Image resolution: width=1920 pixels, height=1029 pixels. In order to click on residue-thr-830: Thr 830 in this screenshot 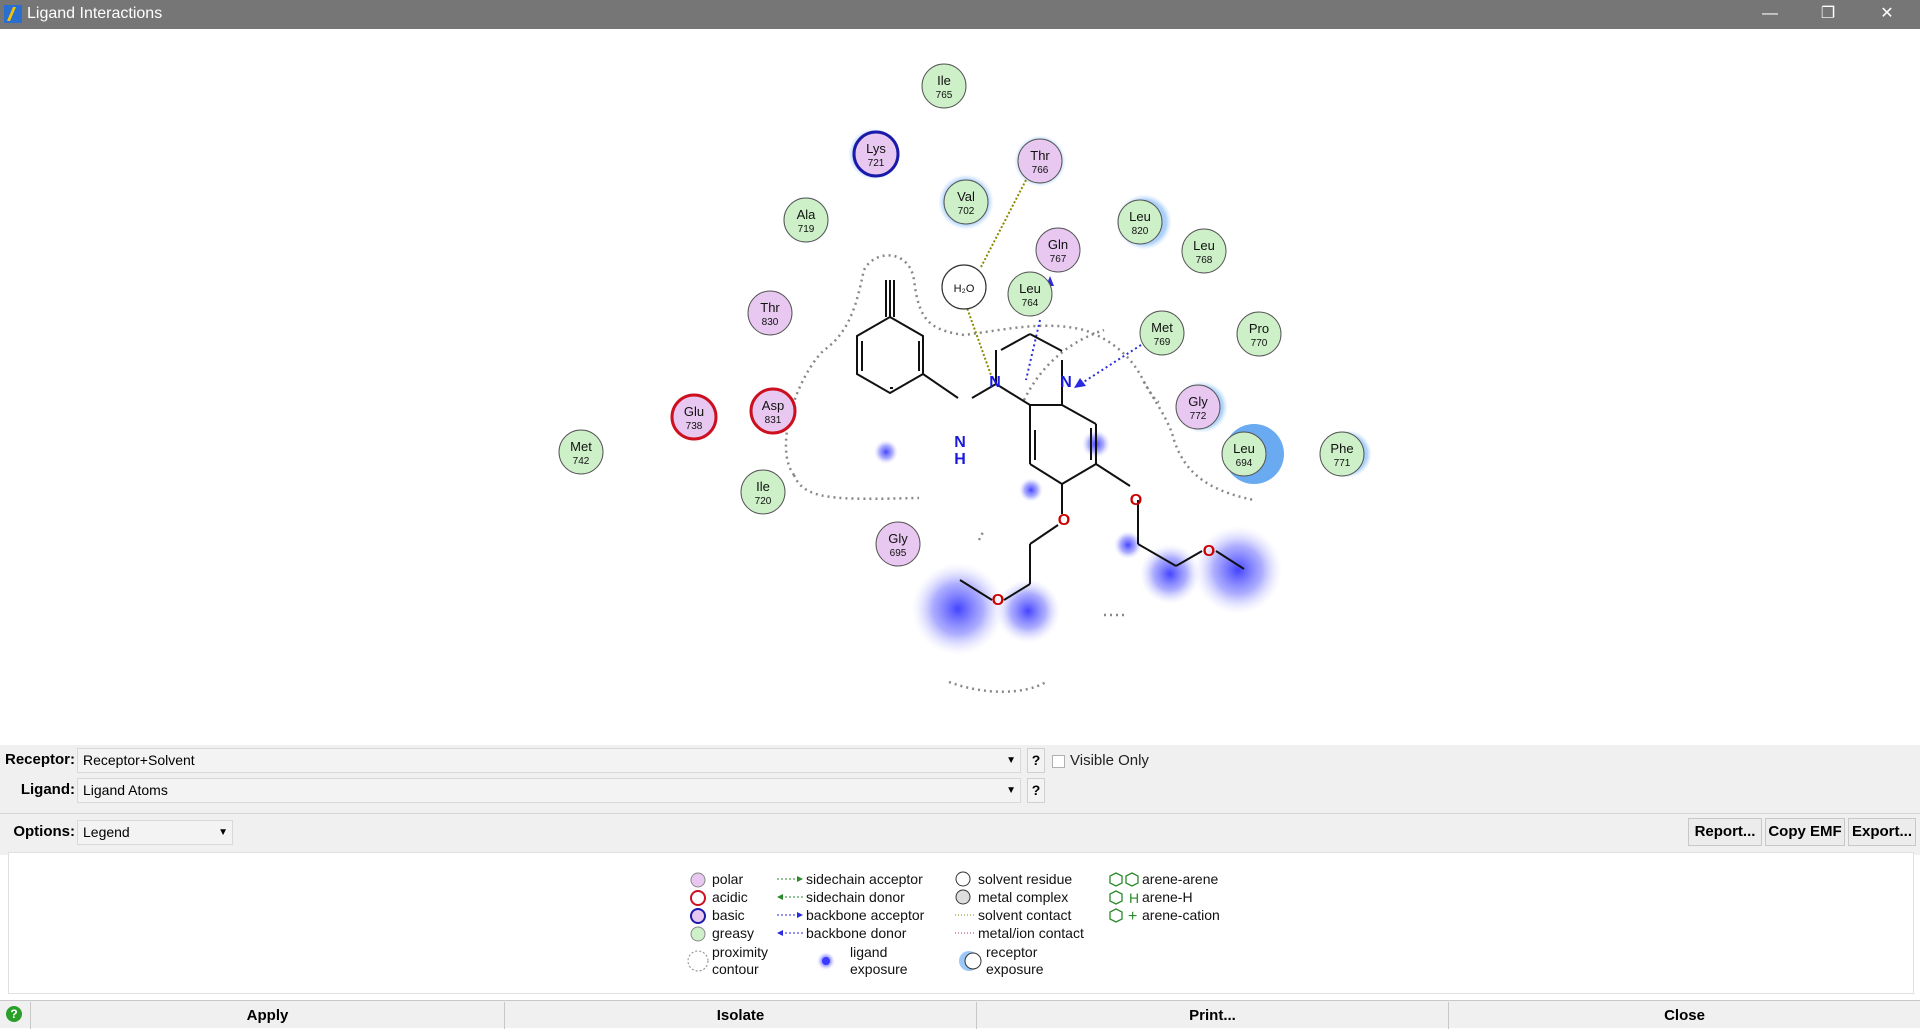, I will do `click(770, 313)`.